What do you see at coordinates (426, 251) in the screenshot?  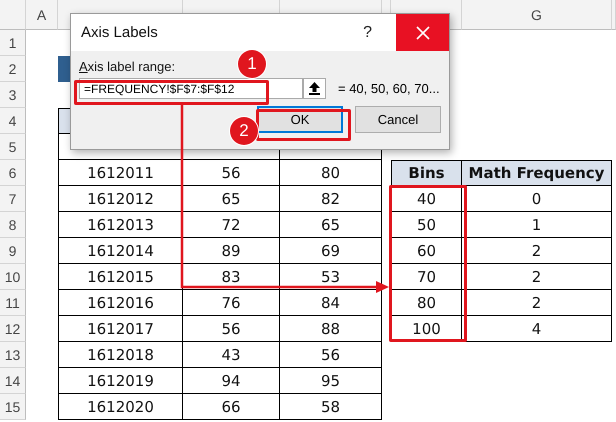 I see `table-cell: 60` at bounding box center [426, 251].